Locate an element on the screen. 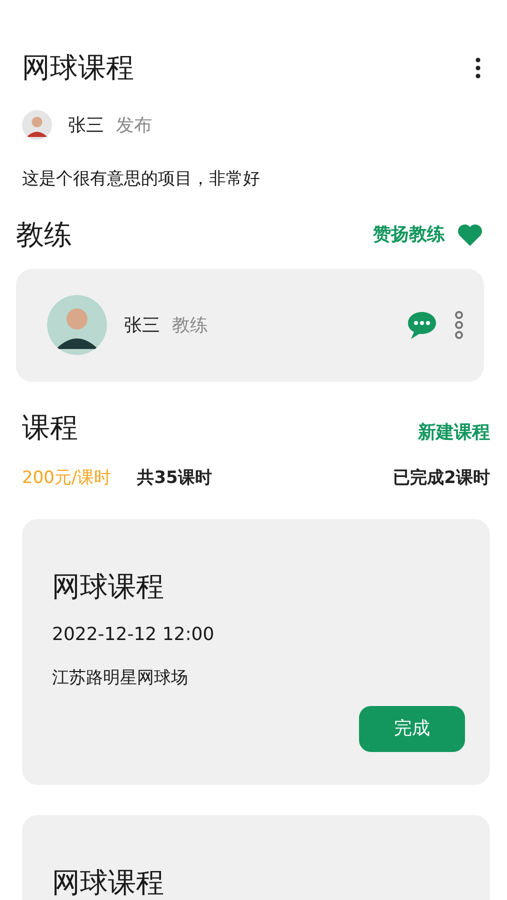 The height and width of the screenshot is (900, 507). new-course-button: 新建课程 is located at coordinates (454, 432).